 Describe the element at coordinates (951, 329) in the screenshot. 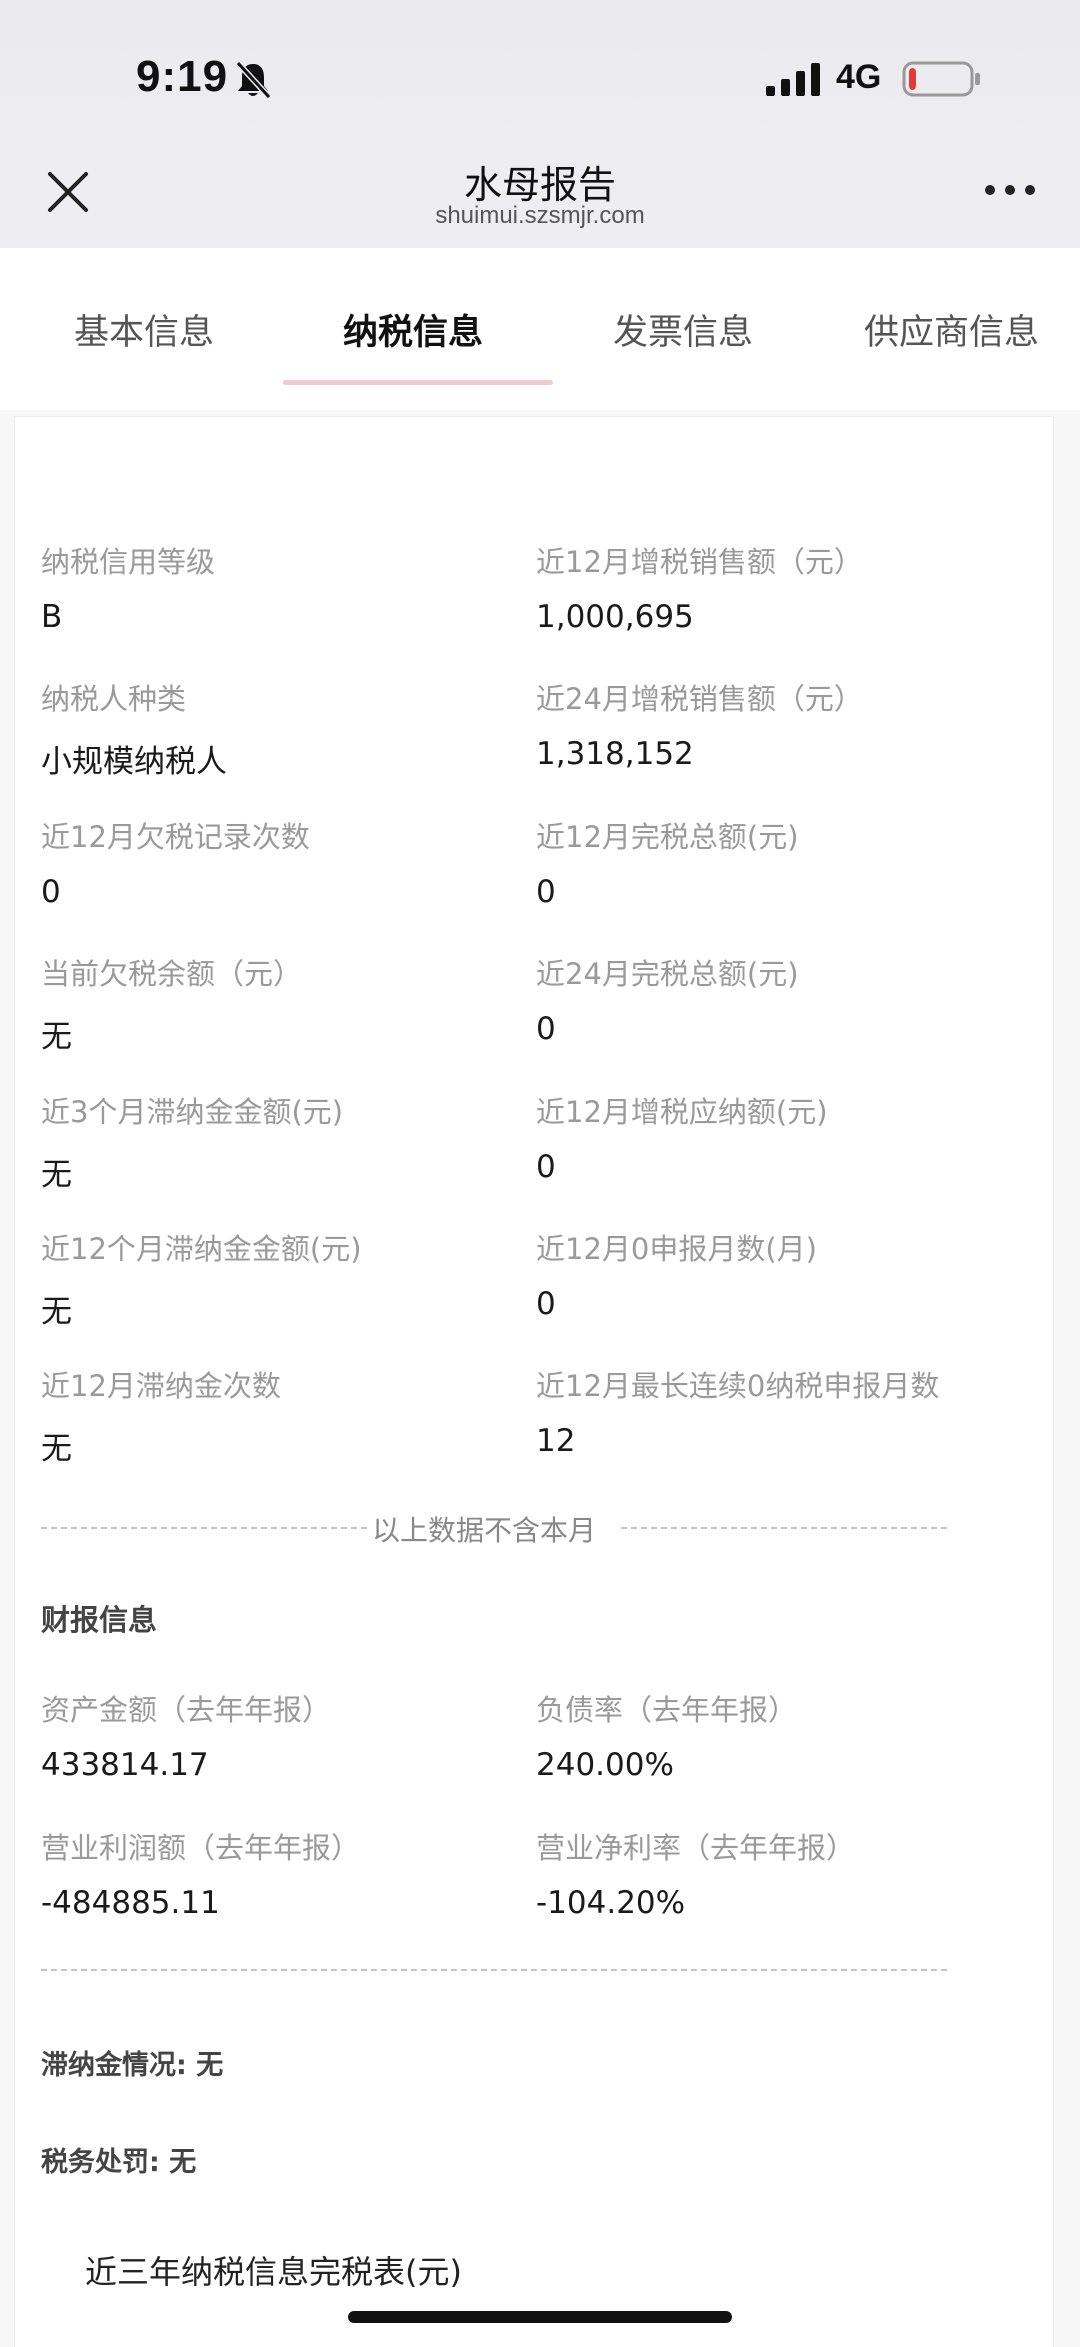

I see `tab-supplier-info: 供应商信息` at that location.